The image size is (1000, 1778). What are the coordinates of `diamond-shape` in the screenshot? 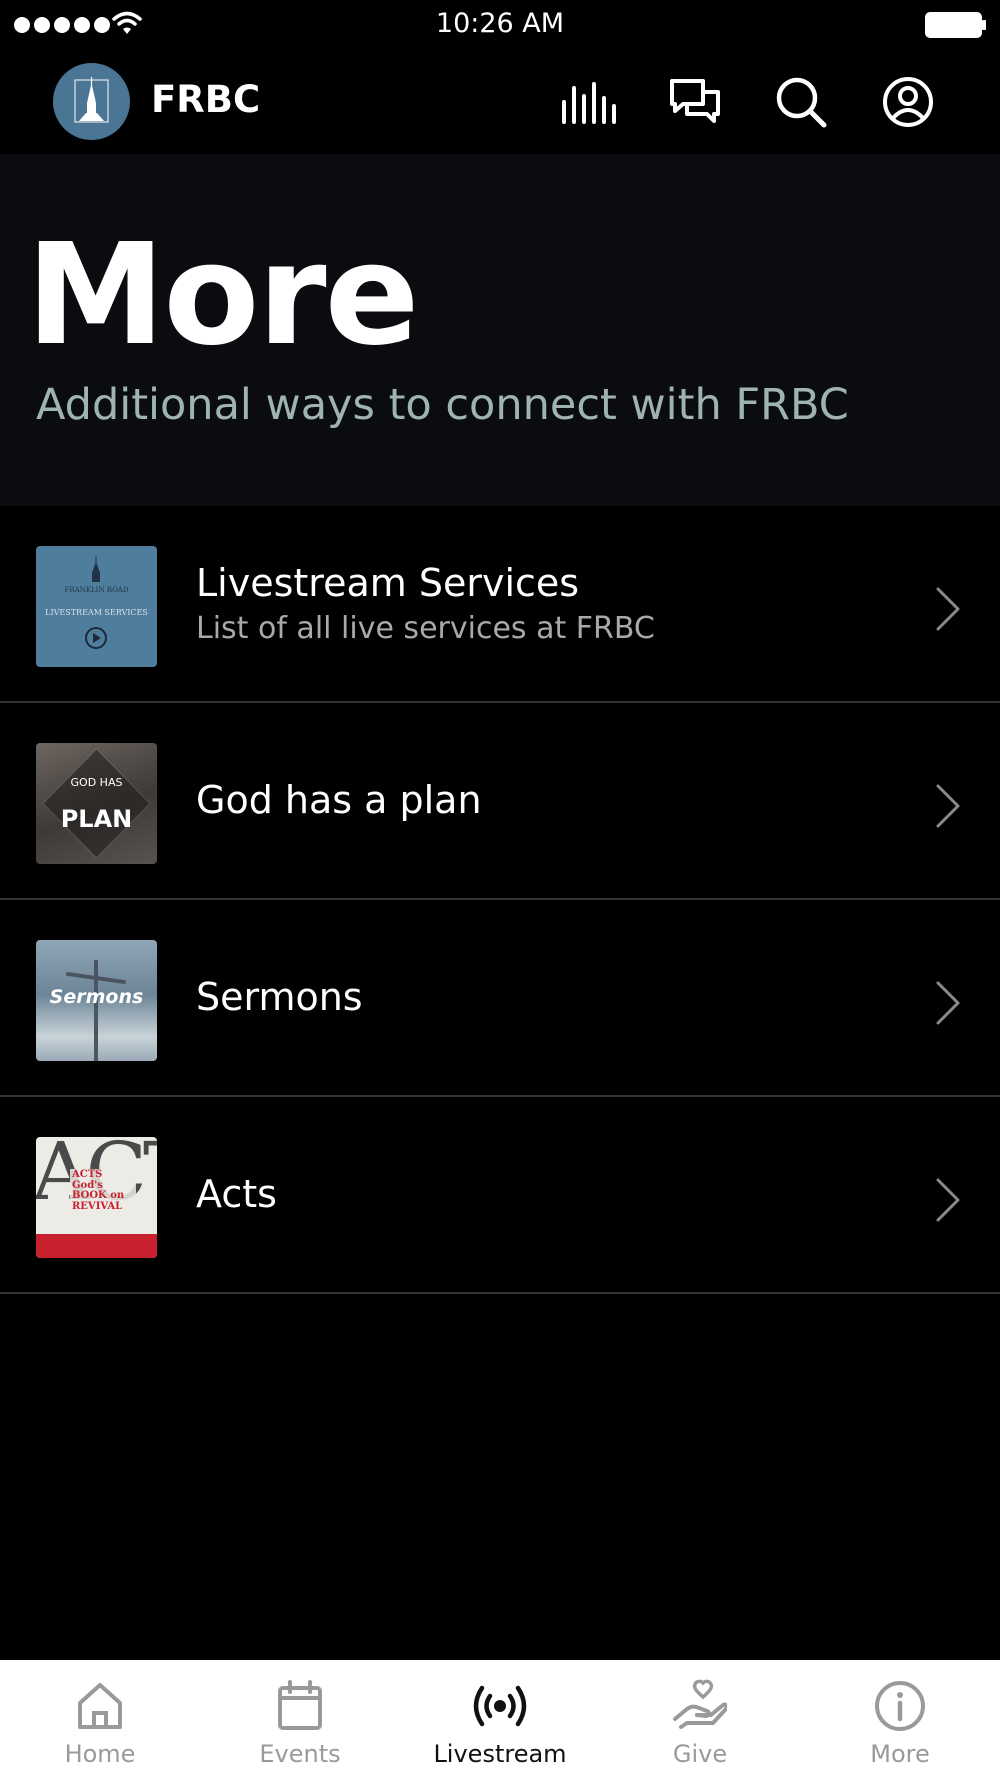 It's located at (96, 803).